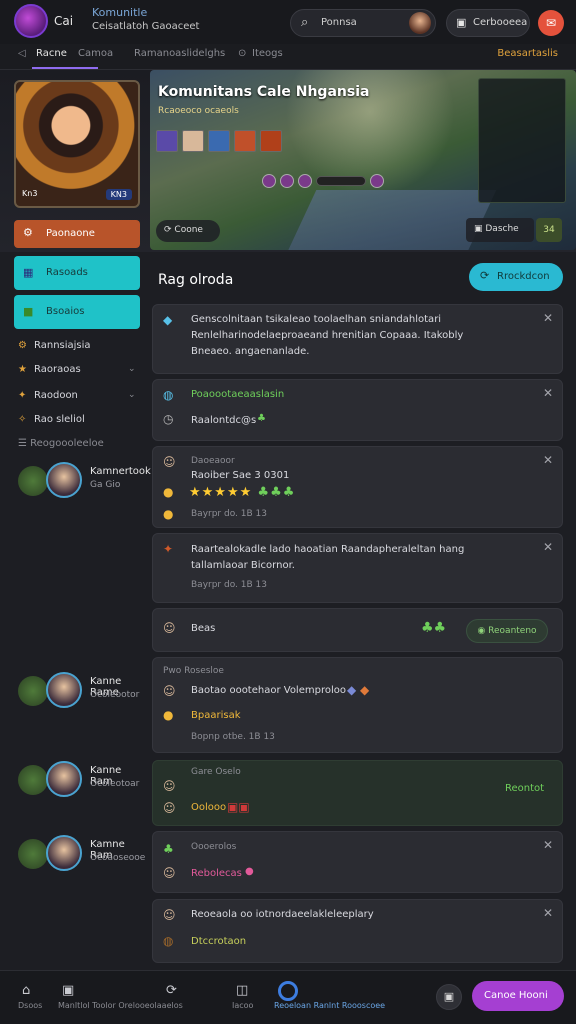 The height and width of the screenshot is (1024, 576). Describe the element at coordinates (57, 369) in the screenshot. I see `sidebar-item-label: Raoraoas` at that location.